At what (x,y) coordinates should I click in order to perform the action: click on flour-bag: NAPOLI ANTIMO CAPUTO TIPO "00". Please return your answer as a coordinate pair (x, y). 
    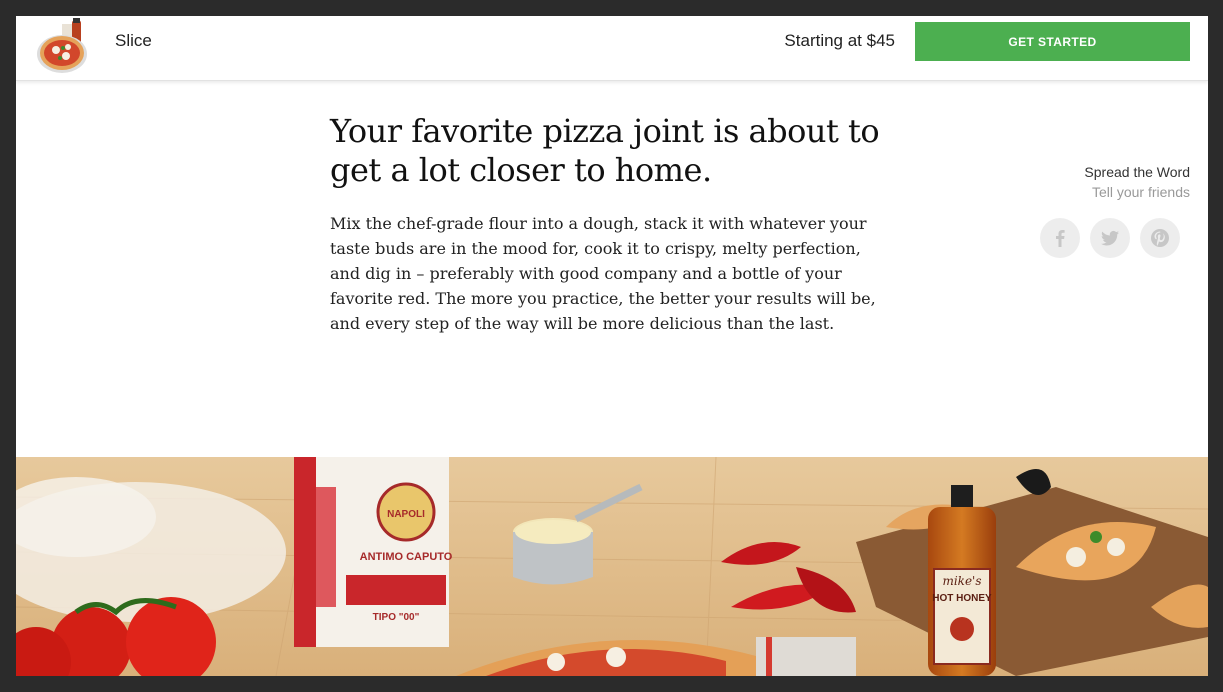
    Looking at the image, I should click on (373, 552).